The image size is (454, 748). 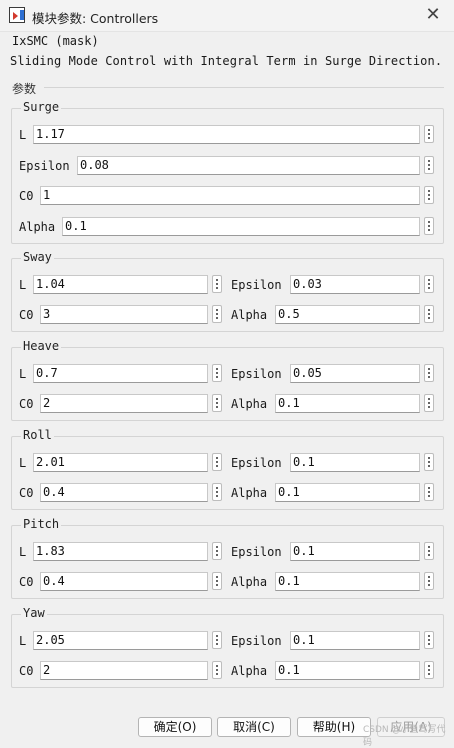 I want to click on sway-l-menu-icon, so click(x=217, y=284).